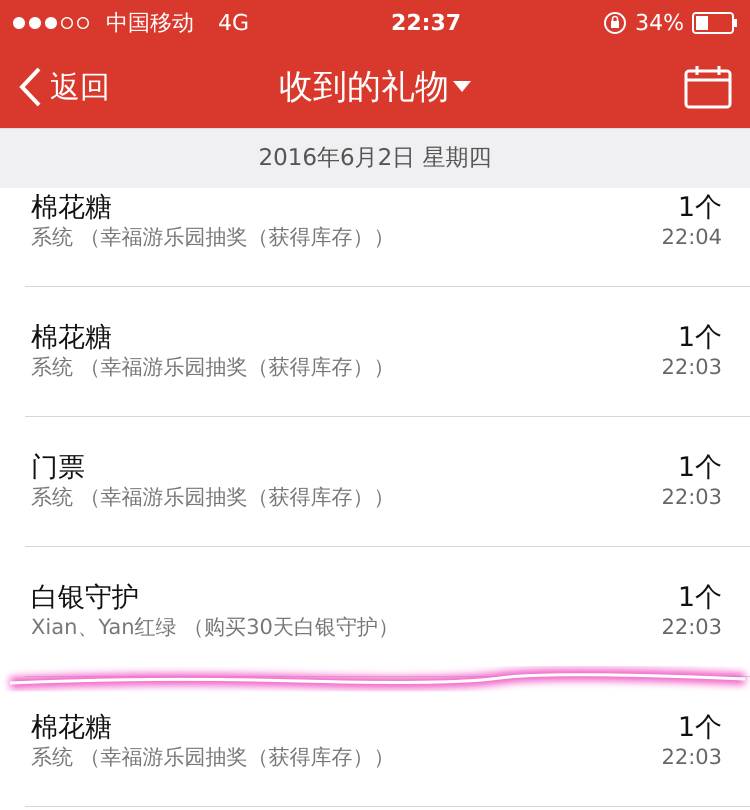  I want to click on gift-row: 棉花糖 系统 （幸福游乐园抽奖（获得库存）） 1个 22:04, so click(387, 237).